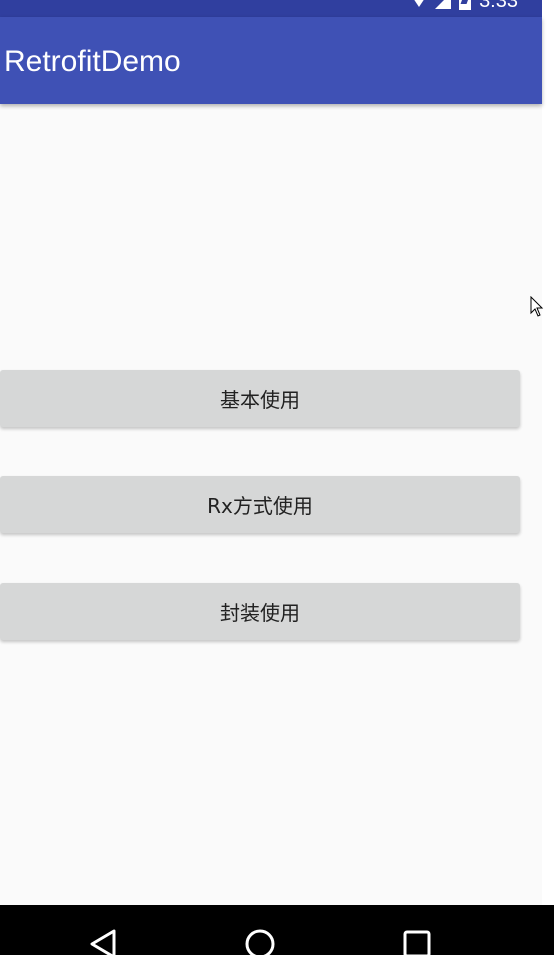  I want to click on signal-icon, so click(443, 4).